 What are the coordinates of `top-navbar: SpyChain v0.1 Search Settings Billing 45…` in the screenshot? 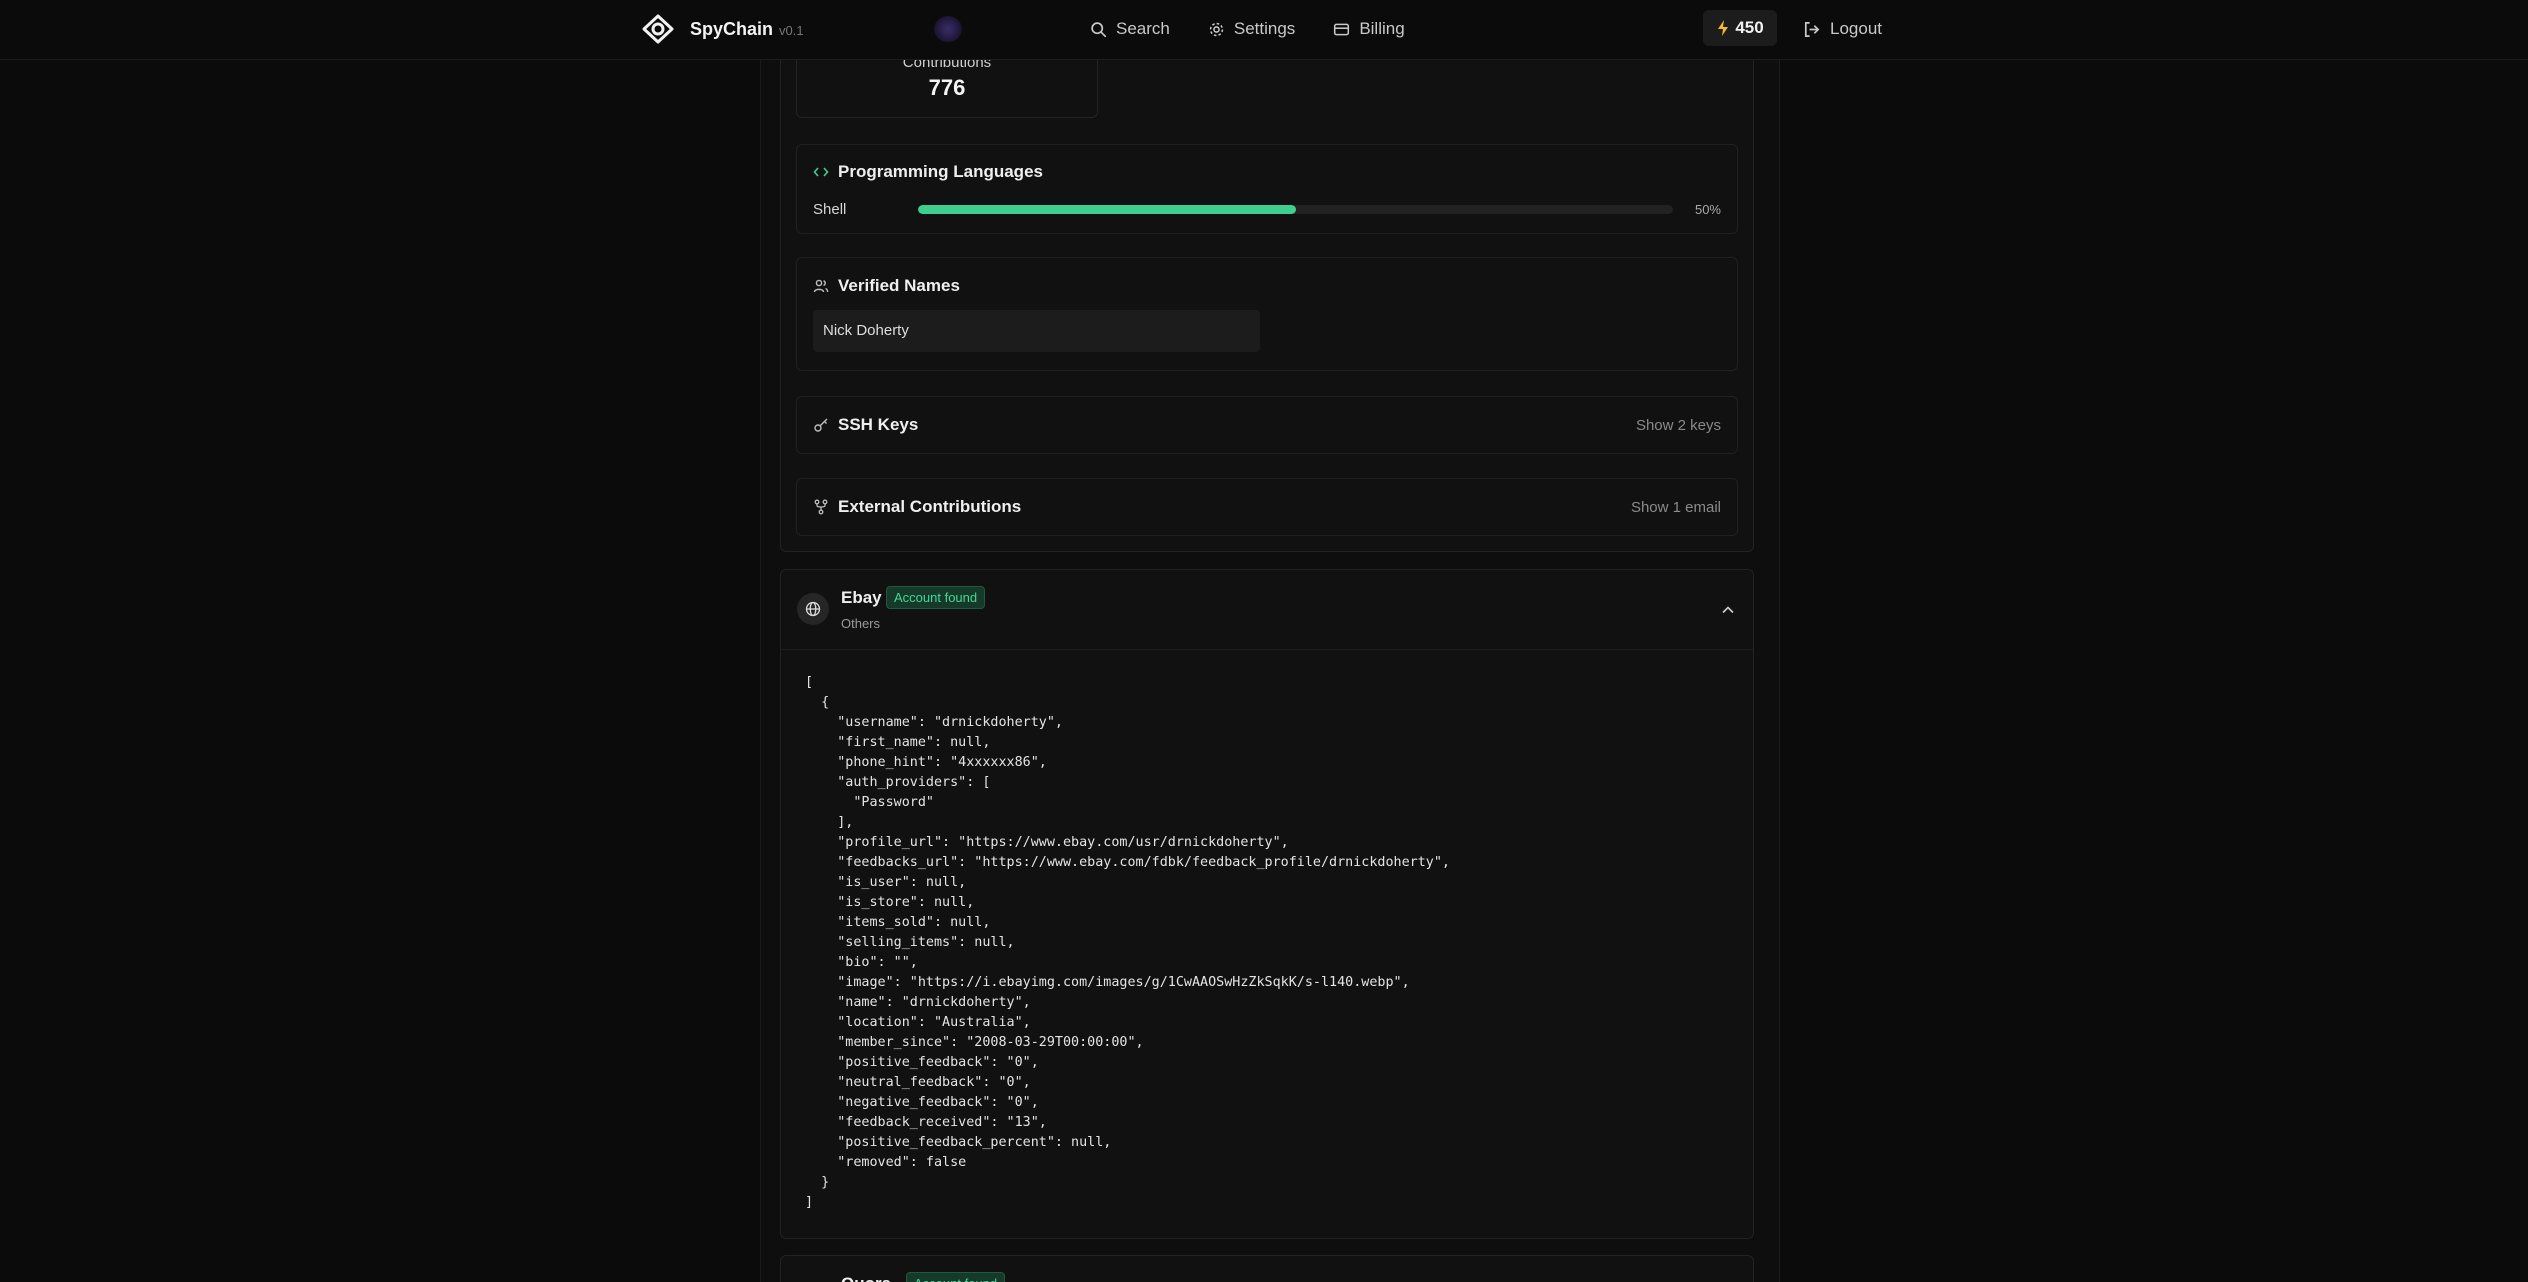 It's located at (1264, 30).